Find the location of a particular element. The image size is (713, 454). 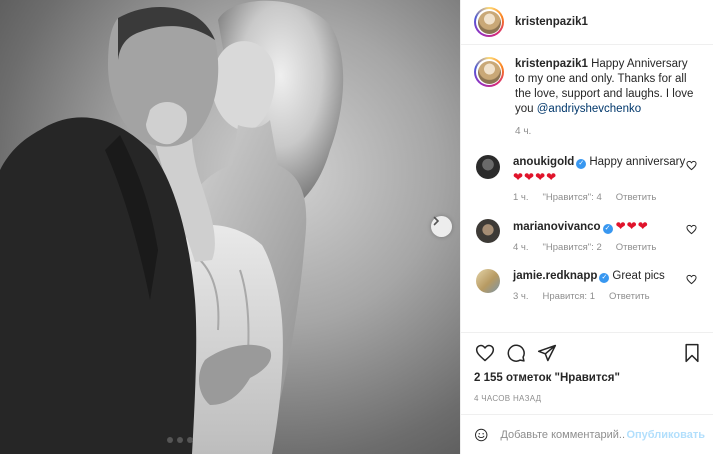

comment-input is located at coordinates (563, 434).